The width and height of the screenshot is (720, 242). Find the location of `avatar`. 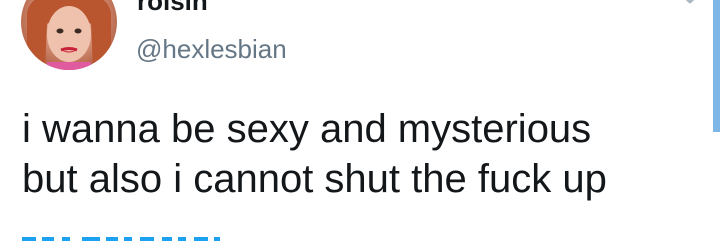

avatar is located at coordinates (69, 35).